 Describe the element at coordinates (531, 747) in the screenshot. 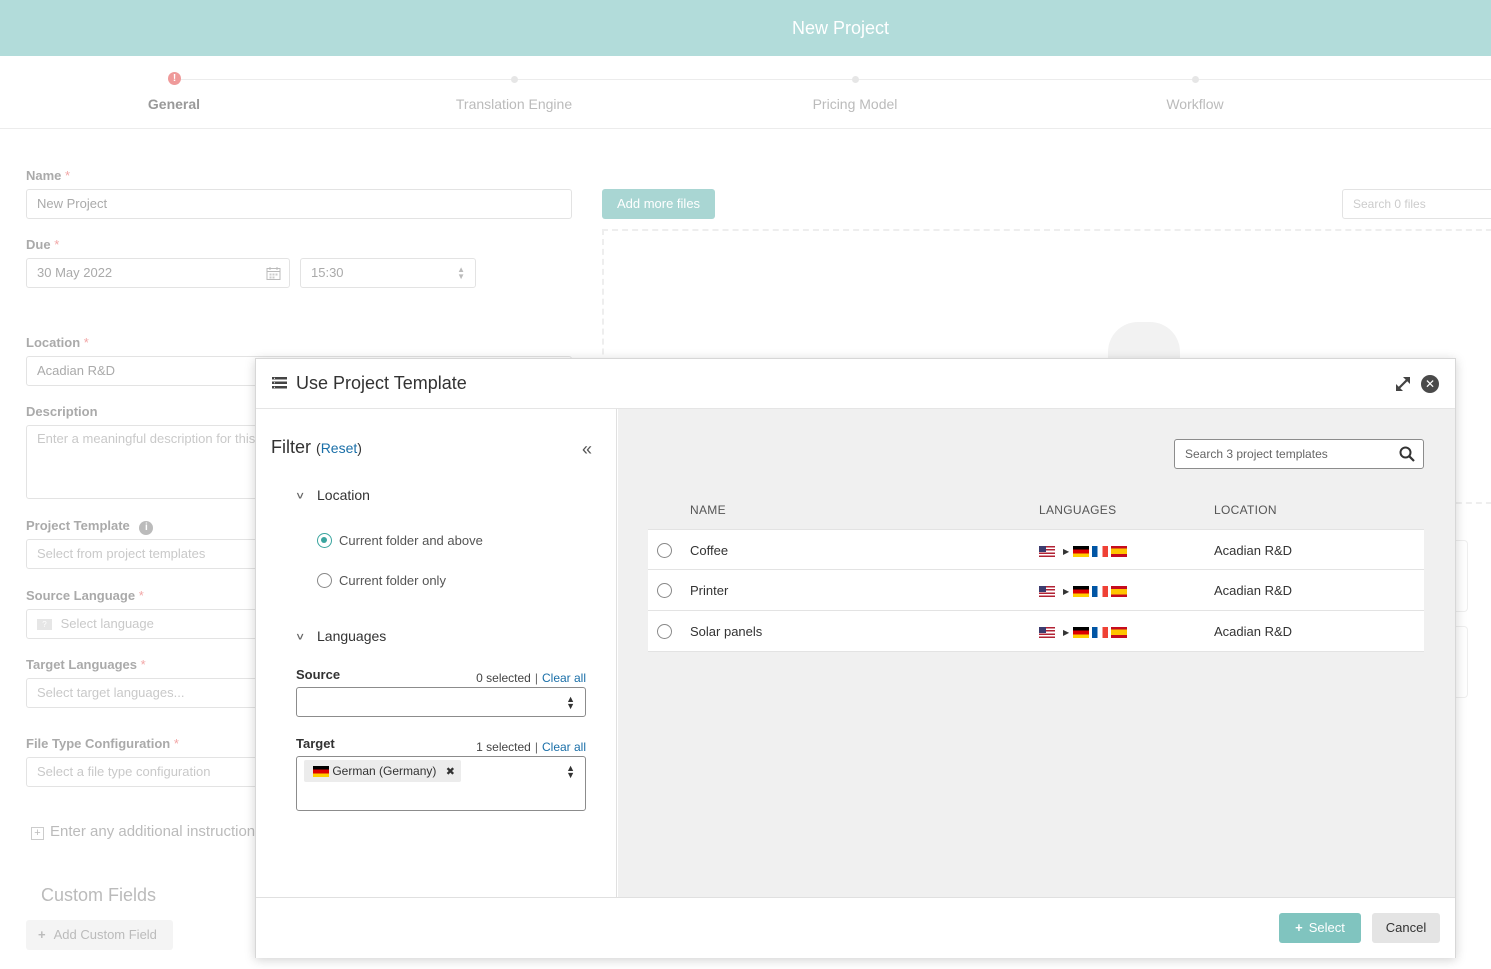

I see `target-selection-info: 1 selected | Clear all` at that location.